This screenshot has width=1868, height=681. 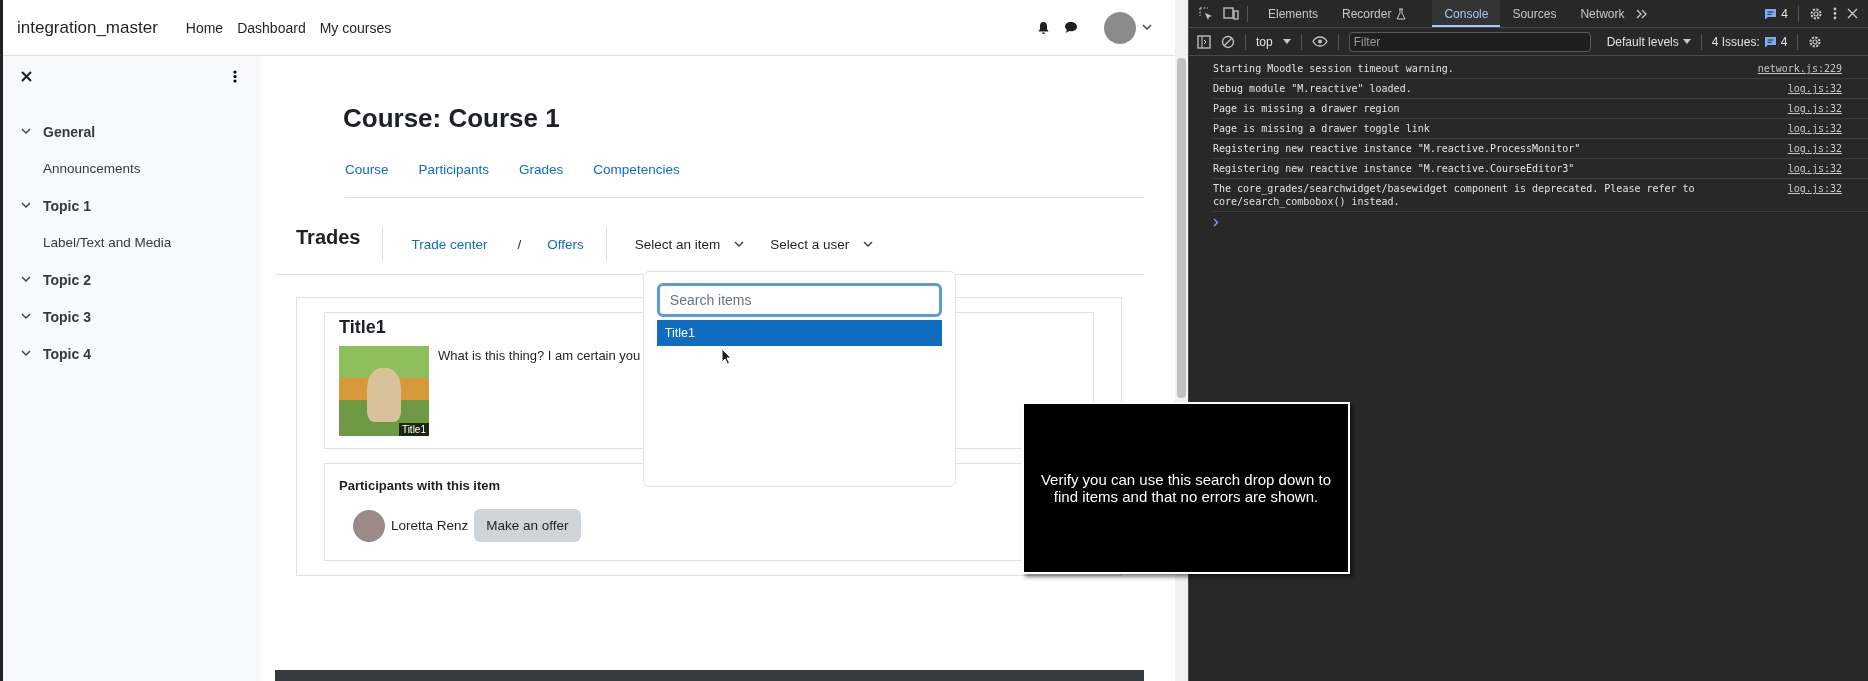 What do you see at coordinates (271, 27) in the screenshot?
I see `nav-link: Dashboard` at bounding box center [271, 27].